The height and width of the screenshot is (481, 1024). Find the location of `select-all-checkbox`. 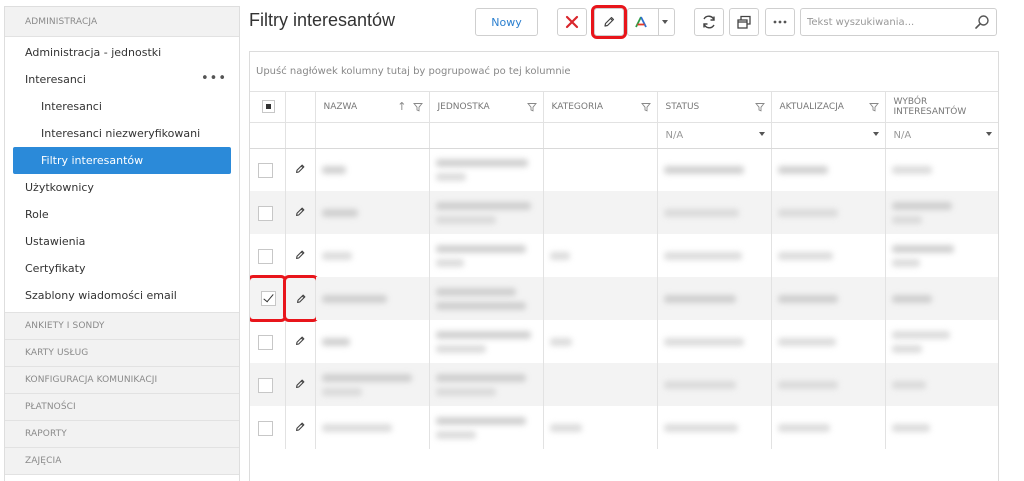

select-all-checkbox is located at coordinates (268, 107).